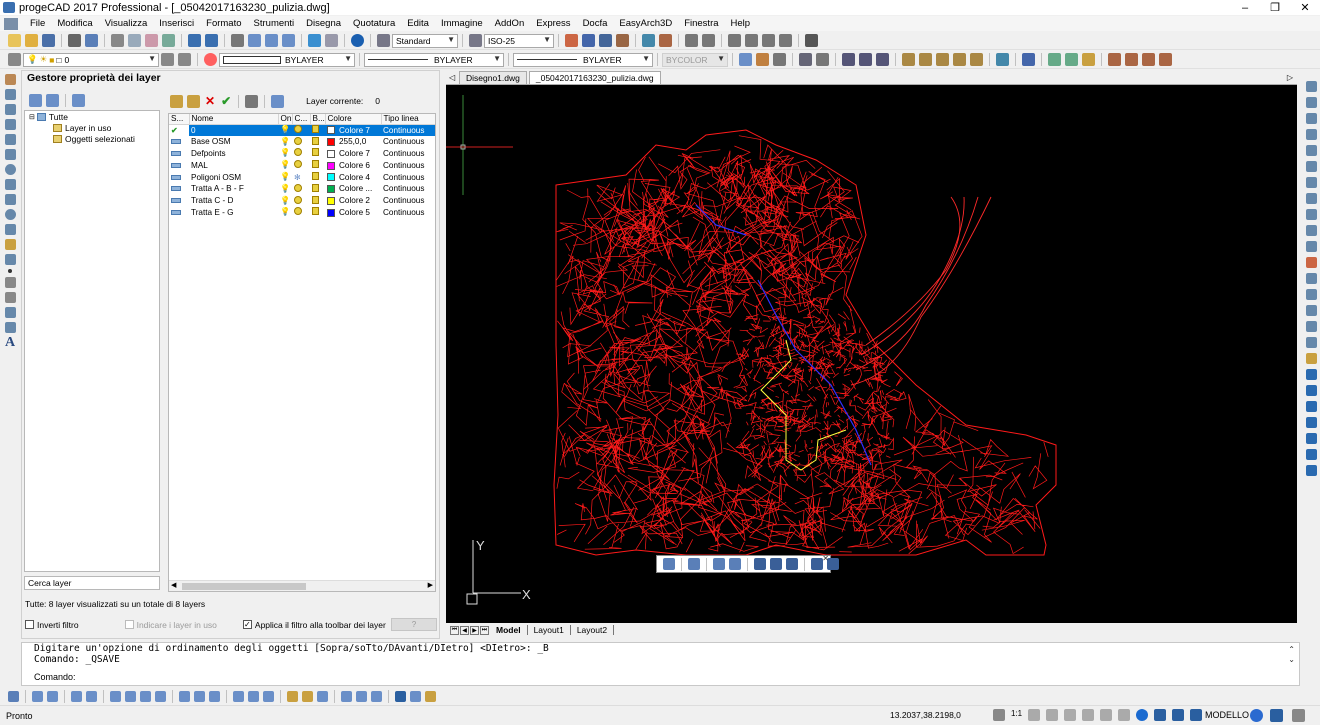 The width and height of the screenshot is (1320, 725). What do you see at coordinates (168, 40) in the screenshot?
I see `match-properties-icon` at bounding box center [168, 40].